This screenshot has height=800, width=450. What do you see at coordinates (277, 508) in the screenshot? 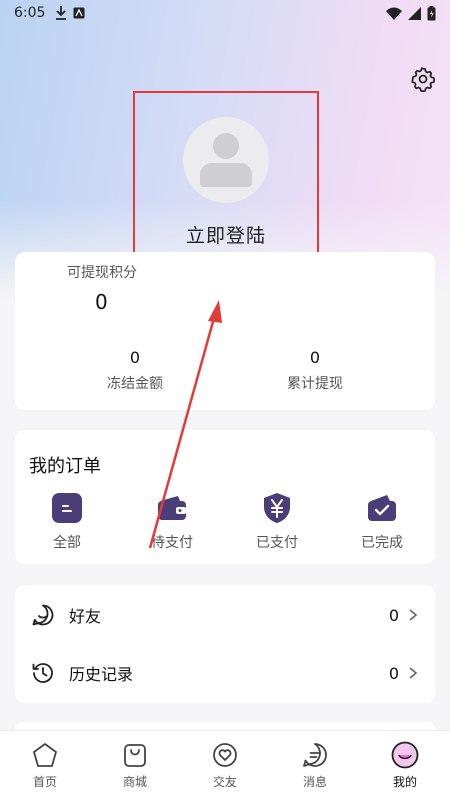
I see `yen-shield-icon` at bounding box center [277, 508].